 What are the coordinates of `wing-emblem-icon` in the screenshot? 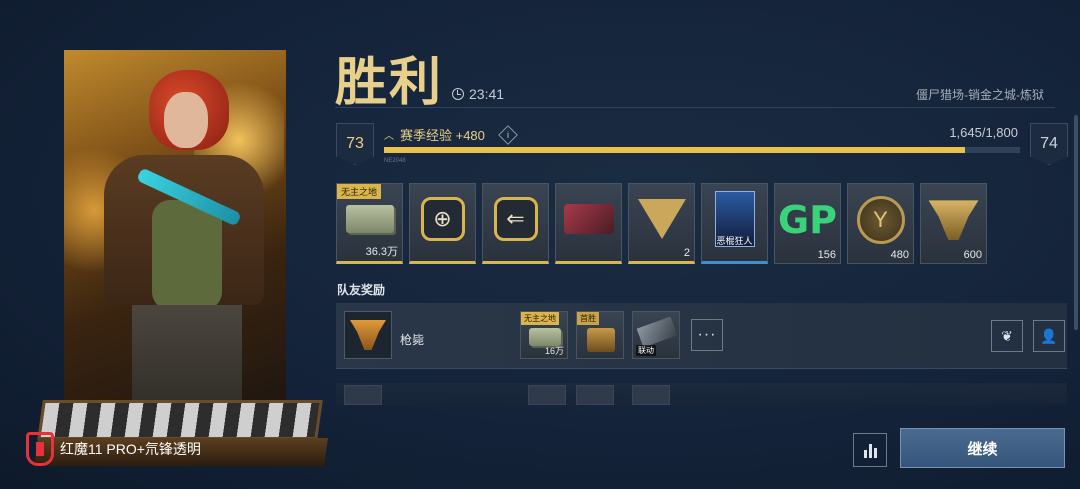 It's located at (953, 220).